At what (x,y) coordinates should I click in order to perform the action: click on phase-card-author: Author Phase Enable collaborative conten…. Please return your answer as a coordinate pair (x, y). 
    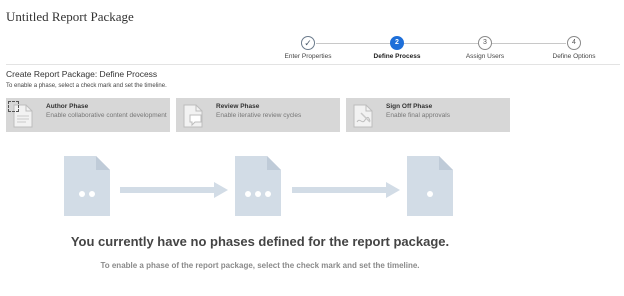
    Looking at the image, I should click on (88, 115).